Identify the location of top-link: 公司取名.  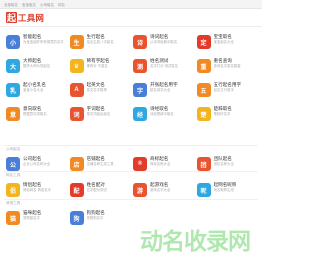
(47, 5).